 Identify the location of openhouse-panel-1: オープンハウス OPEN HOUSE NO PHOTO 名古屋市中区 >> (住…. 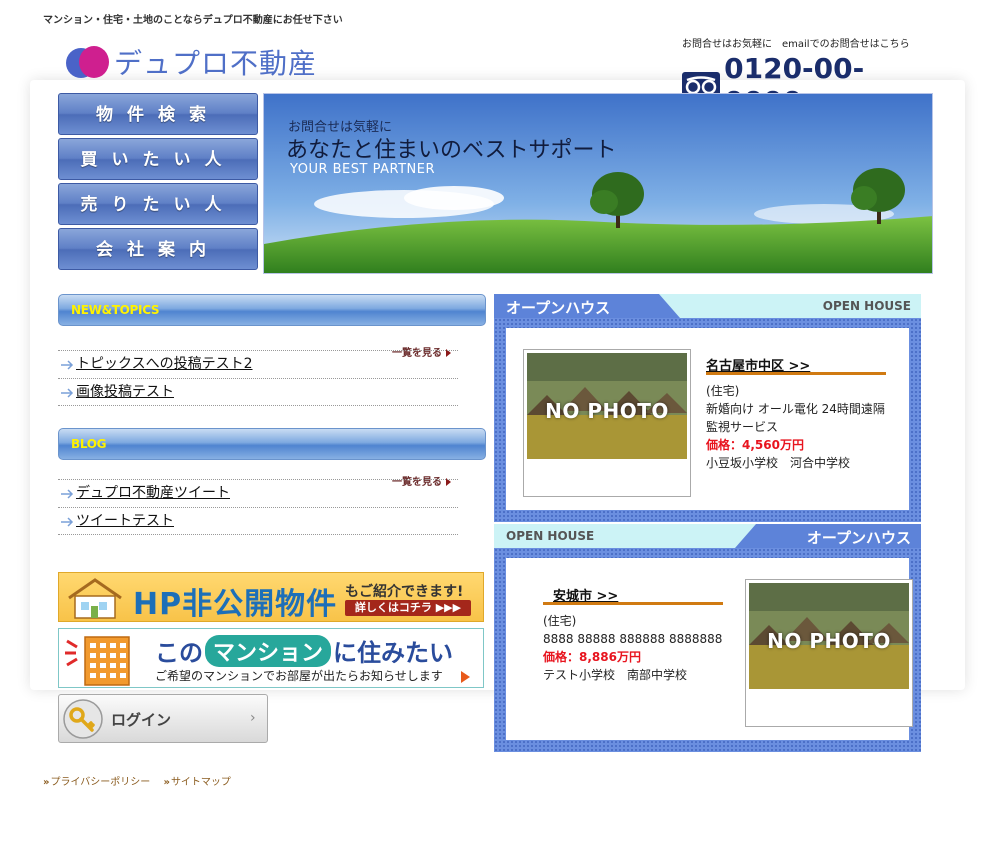
(707, 408).